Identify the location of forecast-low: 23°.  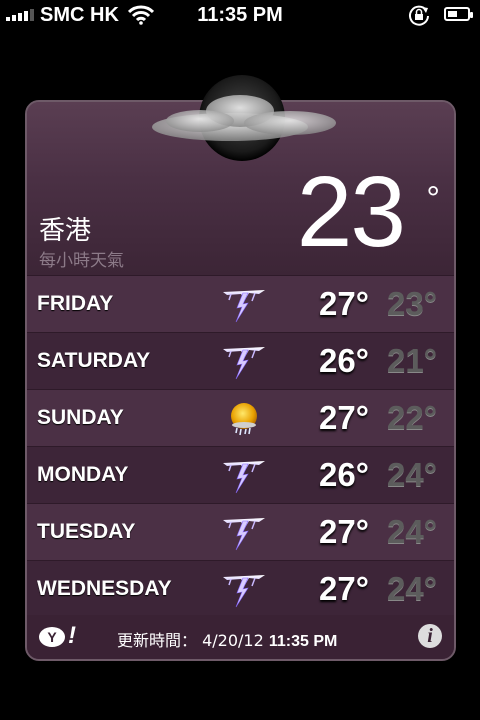
(412, 303).